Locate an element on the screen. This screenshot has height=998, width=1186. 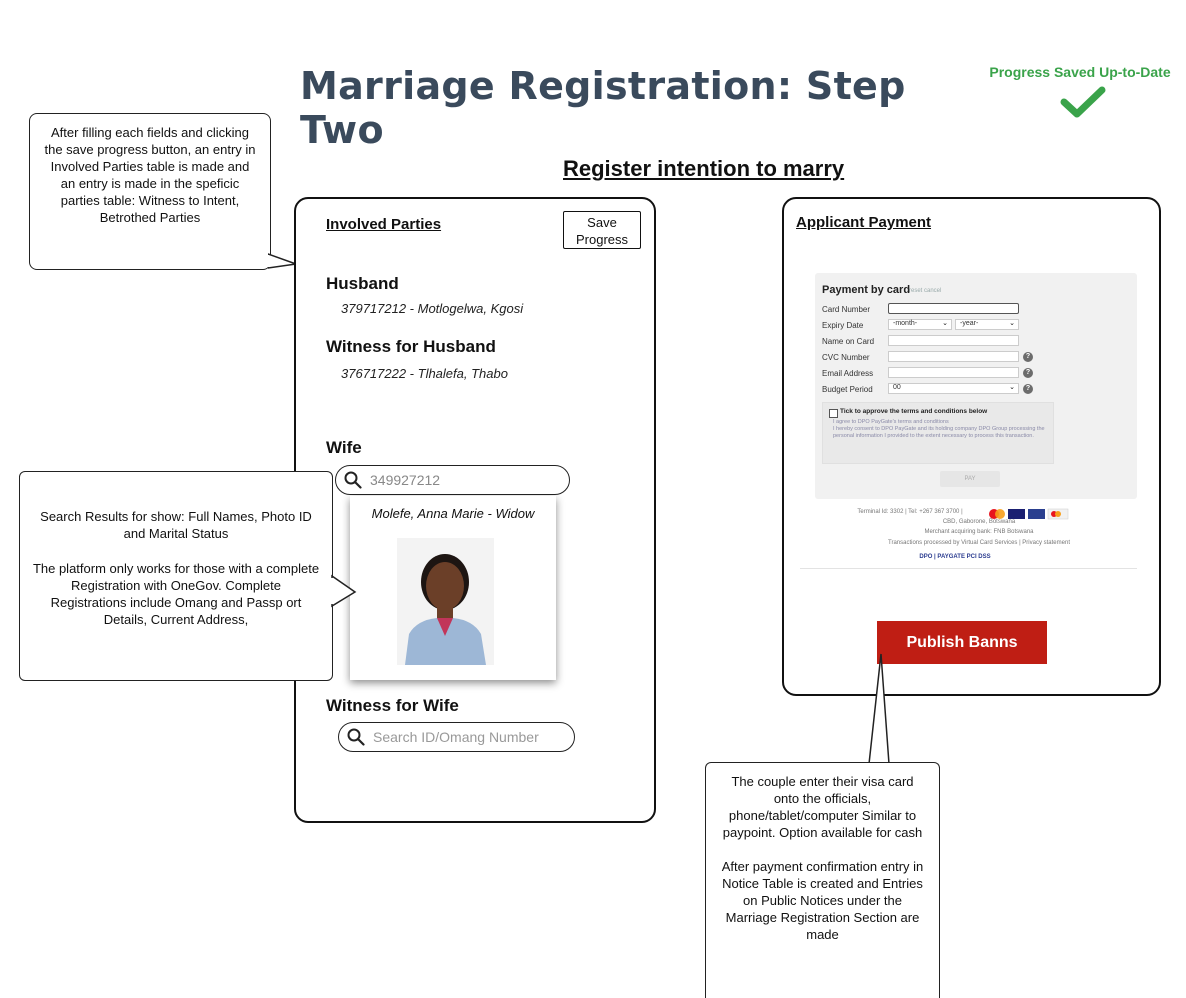
expiry-month-value: -month- is located at coordinates (905, 323).